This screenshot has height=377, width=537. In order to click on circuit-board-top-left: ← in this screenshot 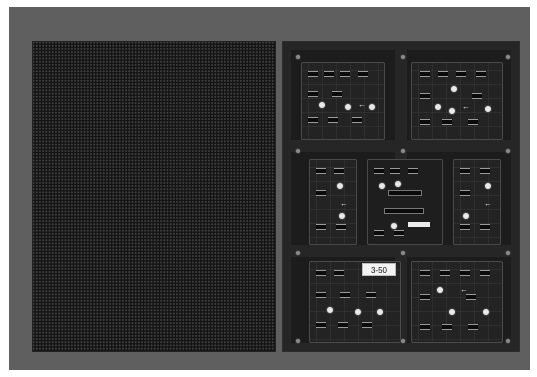, I will do `click(343, 101)`.